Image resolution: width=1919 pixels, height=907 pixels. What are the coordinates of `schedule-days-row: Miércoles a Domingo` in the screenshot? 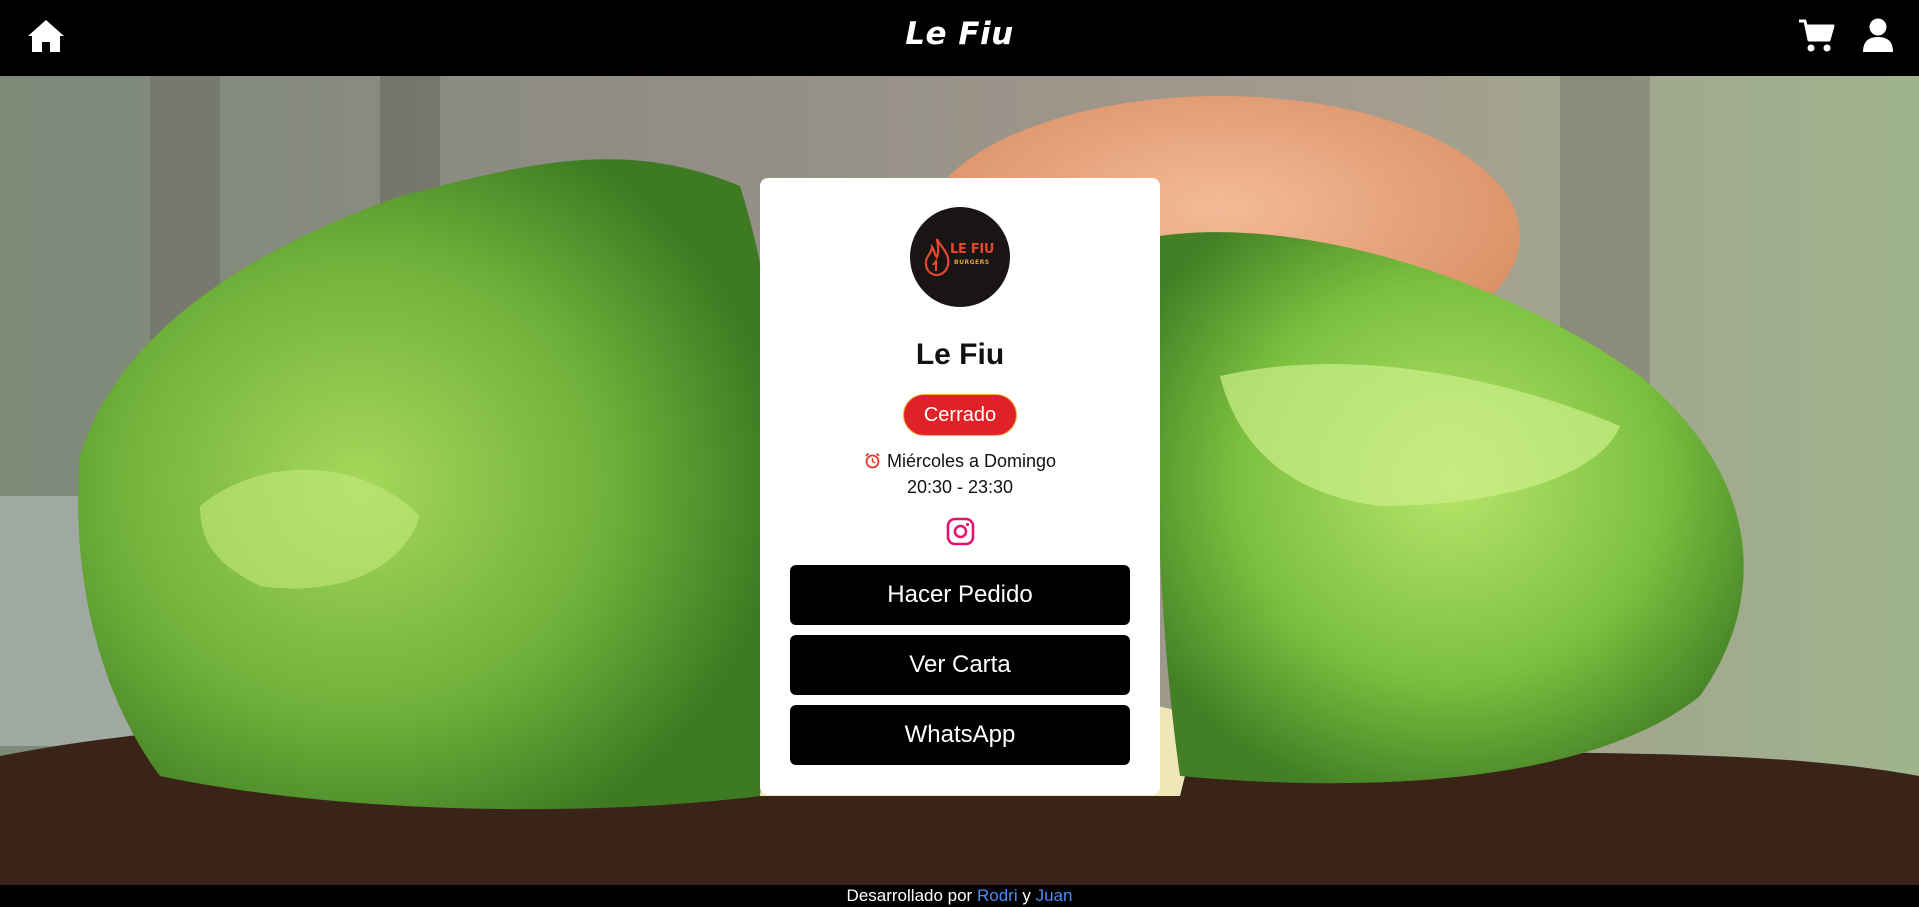 It's located at (960, 461).